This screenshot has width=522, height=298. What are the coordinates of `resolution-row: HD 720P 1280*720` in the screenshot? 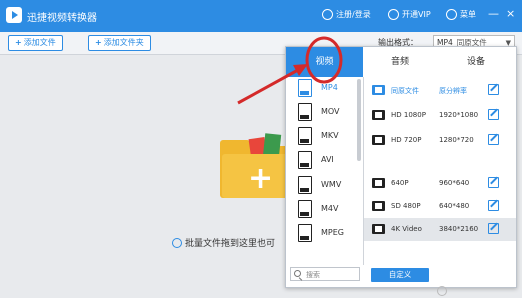 It's located at (440, 140).